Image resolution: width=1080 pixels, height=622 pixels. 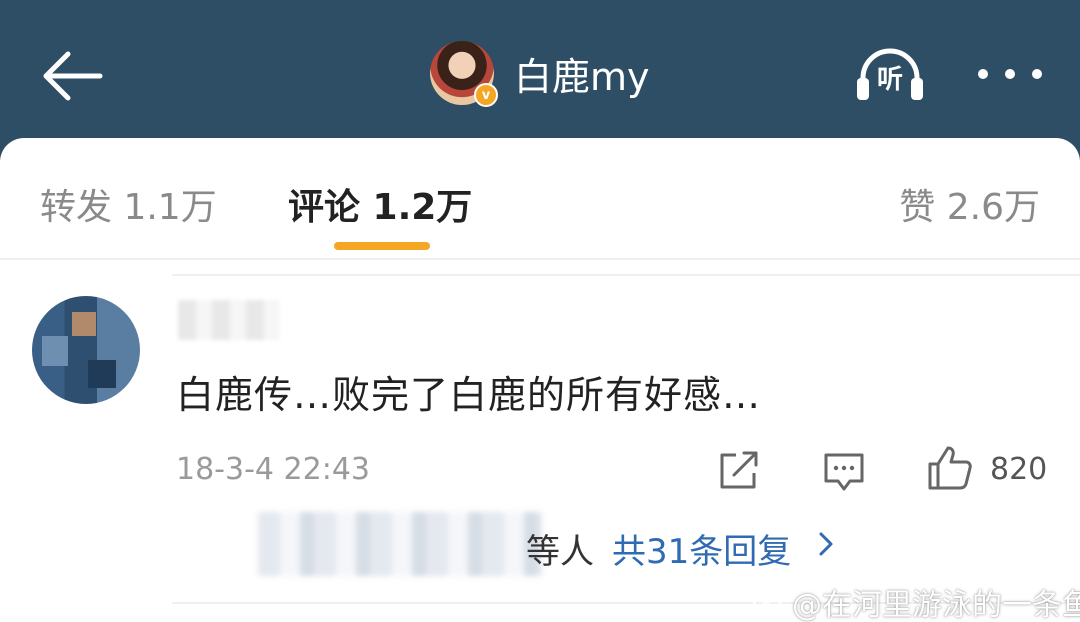 I want to click on tab-repost: 转发 1.1万, so click(x=128, y=204).